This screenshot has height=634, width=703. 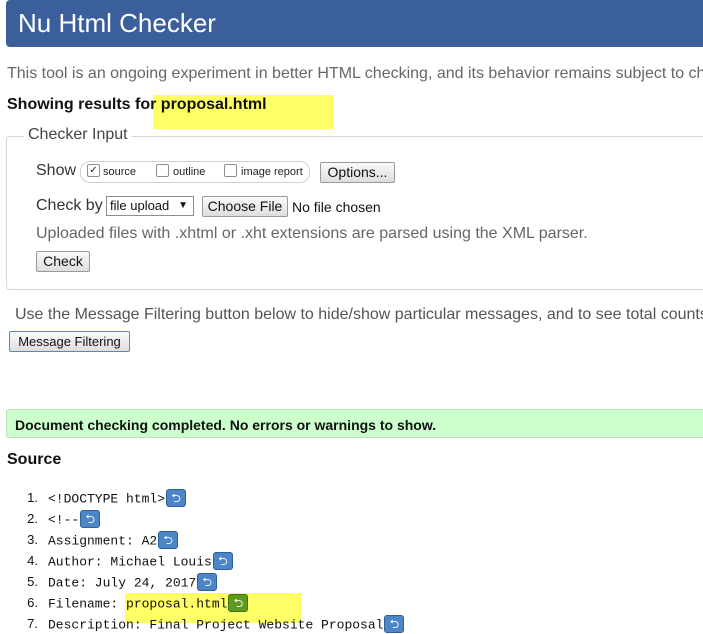 What do you see at coordinates (93, 170) in the screenshot?
I see `source-checkbox: ✓` at bounding box center [93, 170].